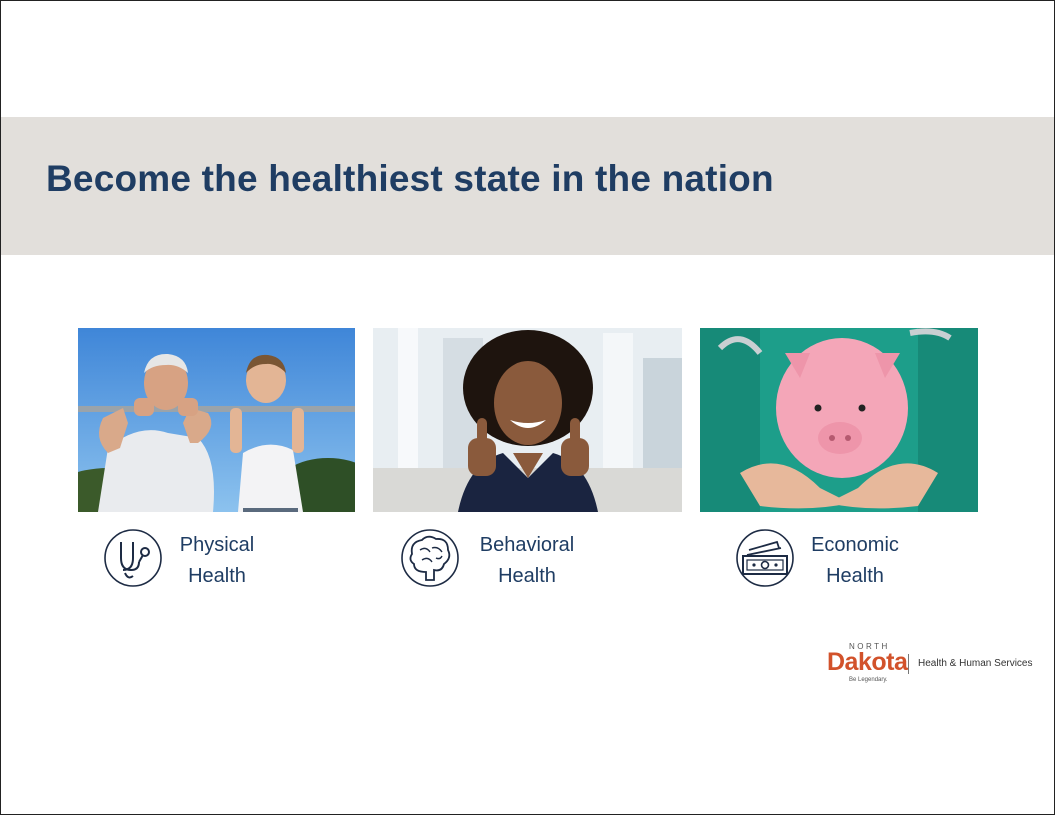 This screenshot has height=815, width=1055. Describe the element at coordinates (908, 664) in the screenshot. I see `logo-divider` at that location.